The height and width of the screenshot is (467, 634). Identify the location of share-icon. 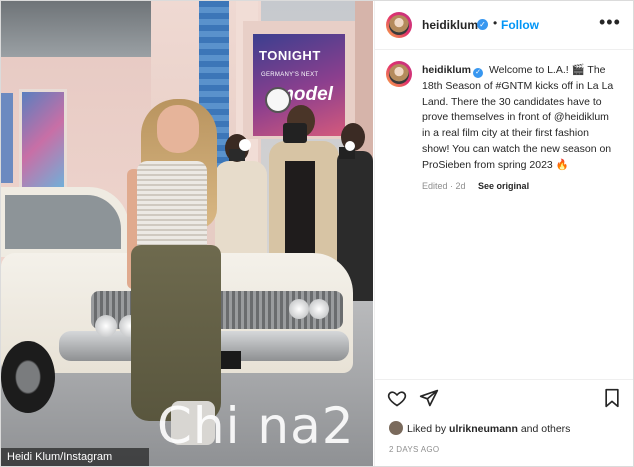
(429, 398).